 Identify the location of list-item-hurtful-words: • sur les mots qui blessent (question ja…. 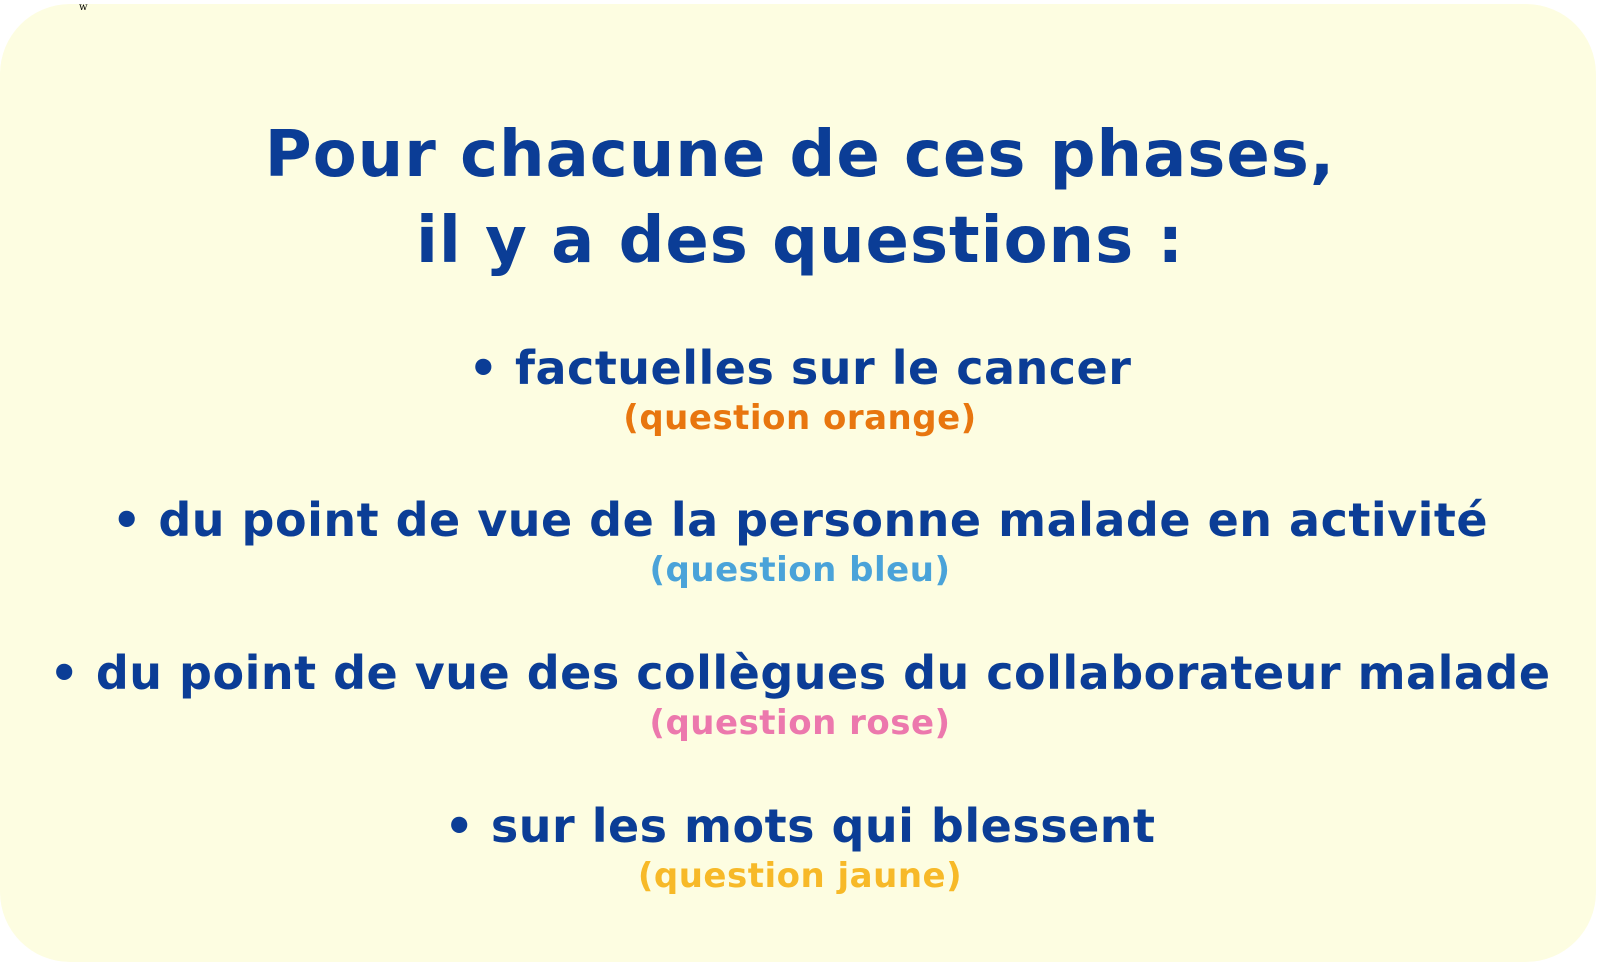
(800, 848).